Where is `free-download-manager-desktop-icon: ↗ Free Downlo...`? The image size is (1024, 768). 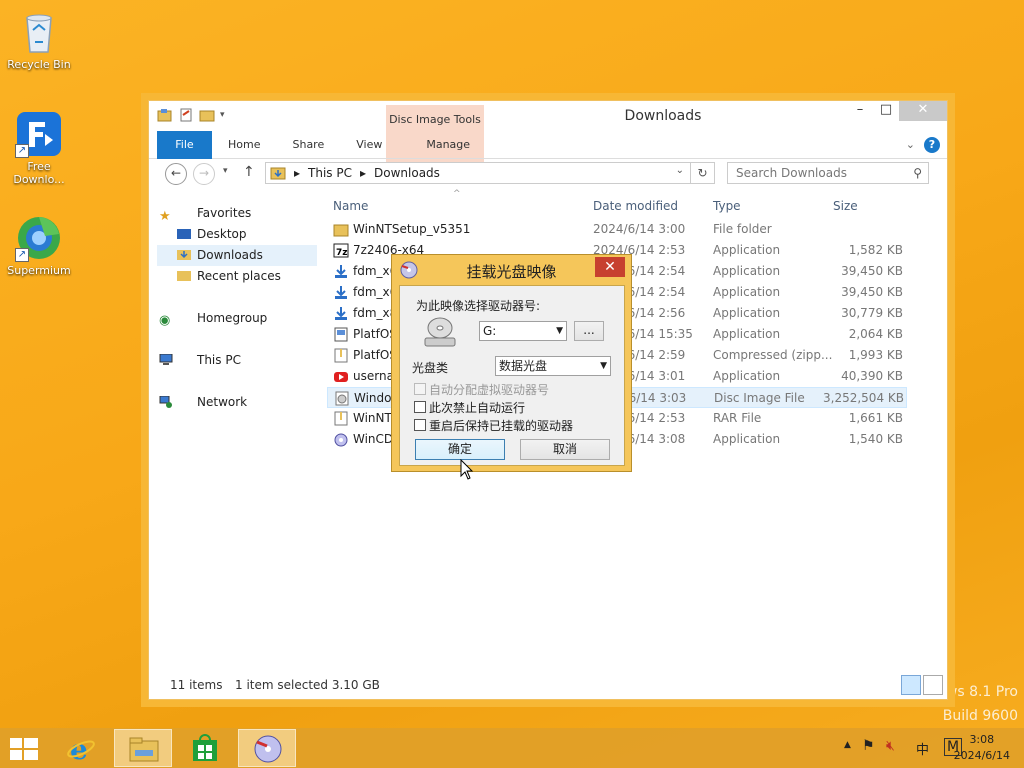
free-download-manager-desktop-icon: ↗ Free Downlo... is located at coordinates (39, 148).